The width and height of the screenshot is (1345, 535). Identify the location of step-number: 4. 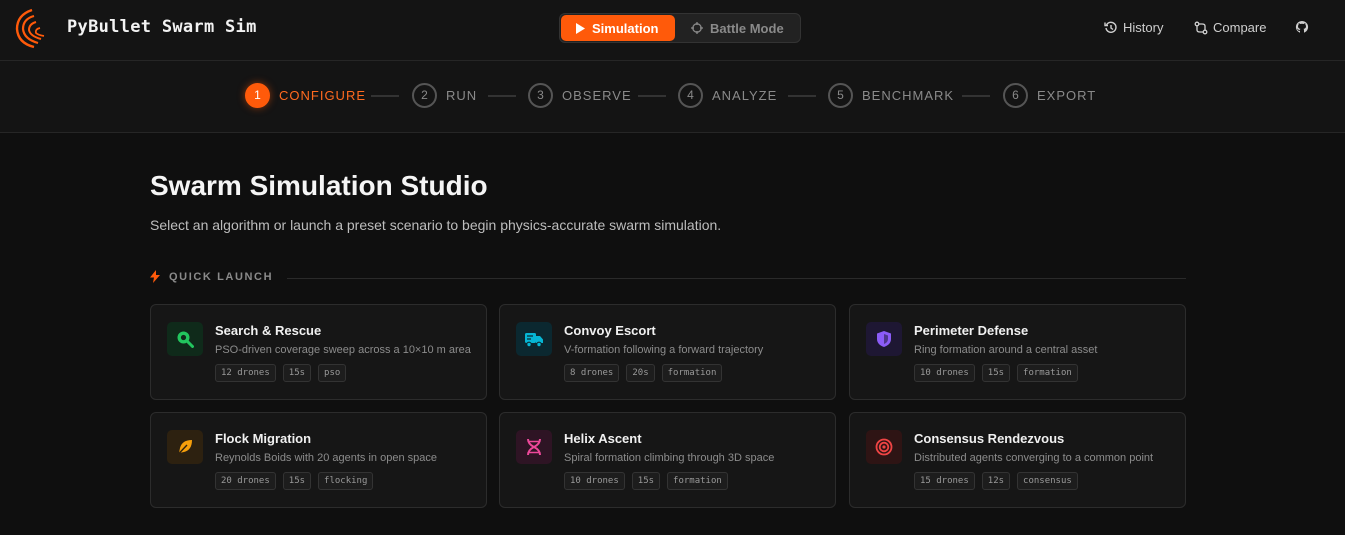
(690, 95).